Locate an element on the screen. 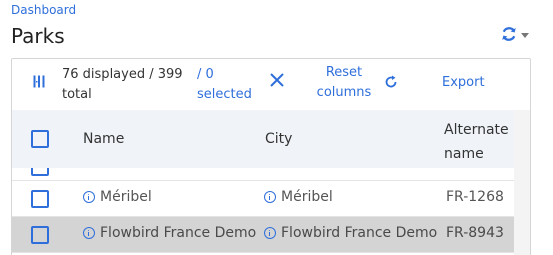 The image size is (553, 255). sync-icon is located at coordinates (509, 34).